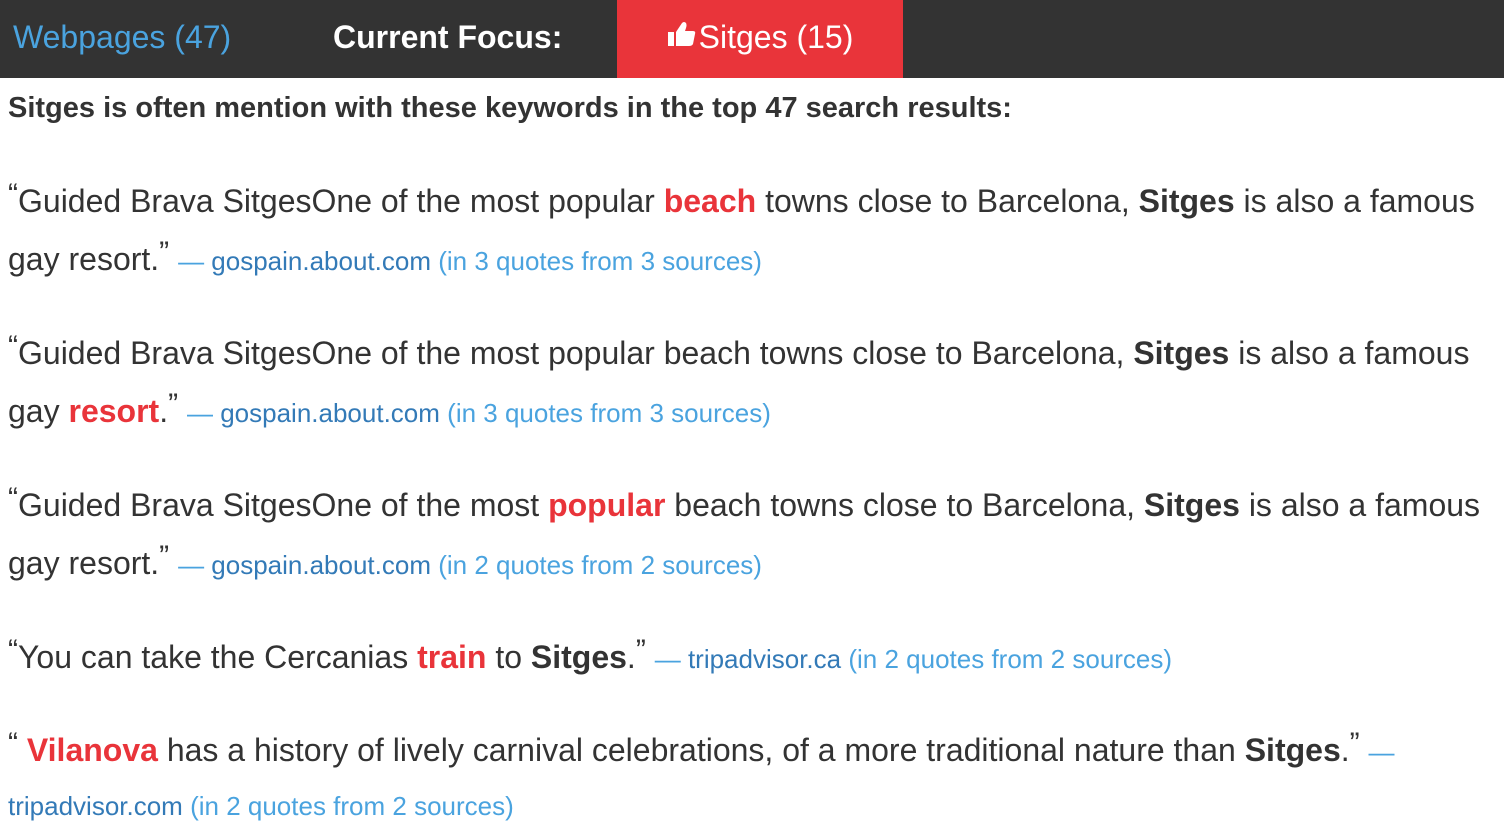 This screenshot has width=1504, height=832. What do you see at coordinates (283, 505) in the screenshot?
I see `quote-text: Guided Brava SitgesOne of the most` at bounding box center [283, 505].